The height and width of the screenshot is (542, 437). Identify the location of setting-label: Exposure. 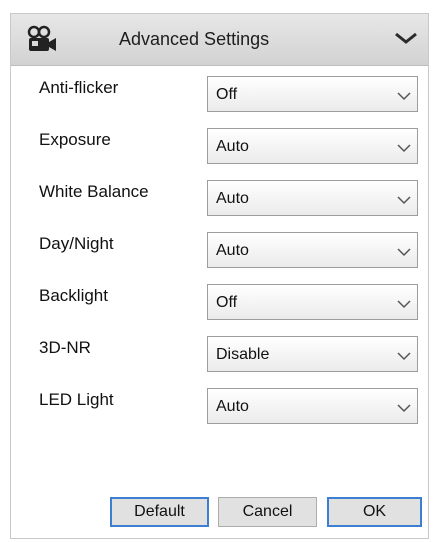
(75, 139).